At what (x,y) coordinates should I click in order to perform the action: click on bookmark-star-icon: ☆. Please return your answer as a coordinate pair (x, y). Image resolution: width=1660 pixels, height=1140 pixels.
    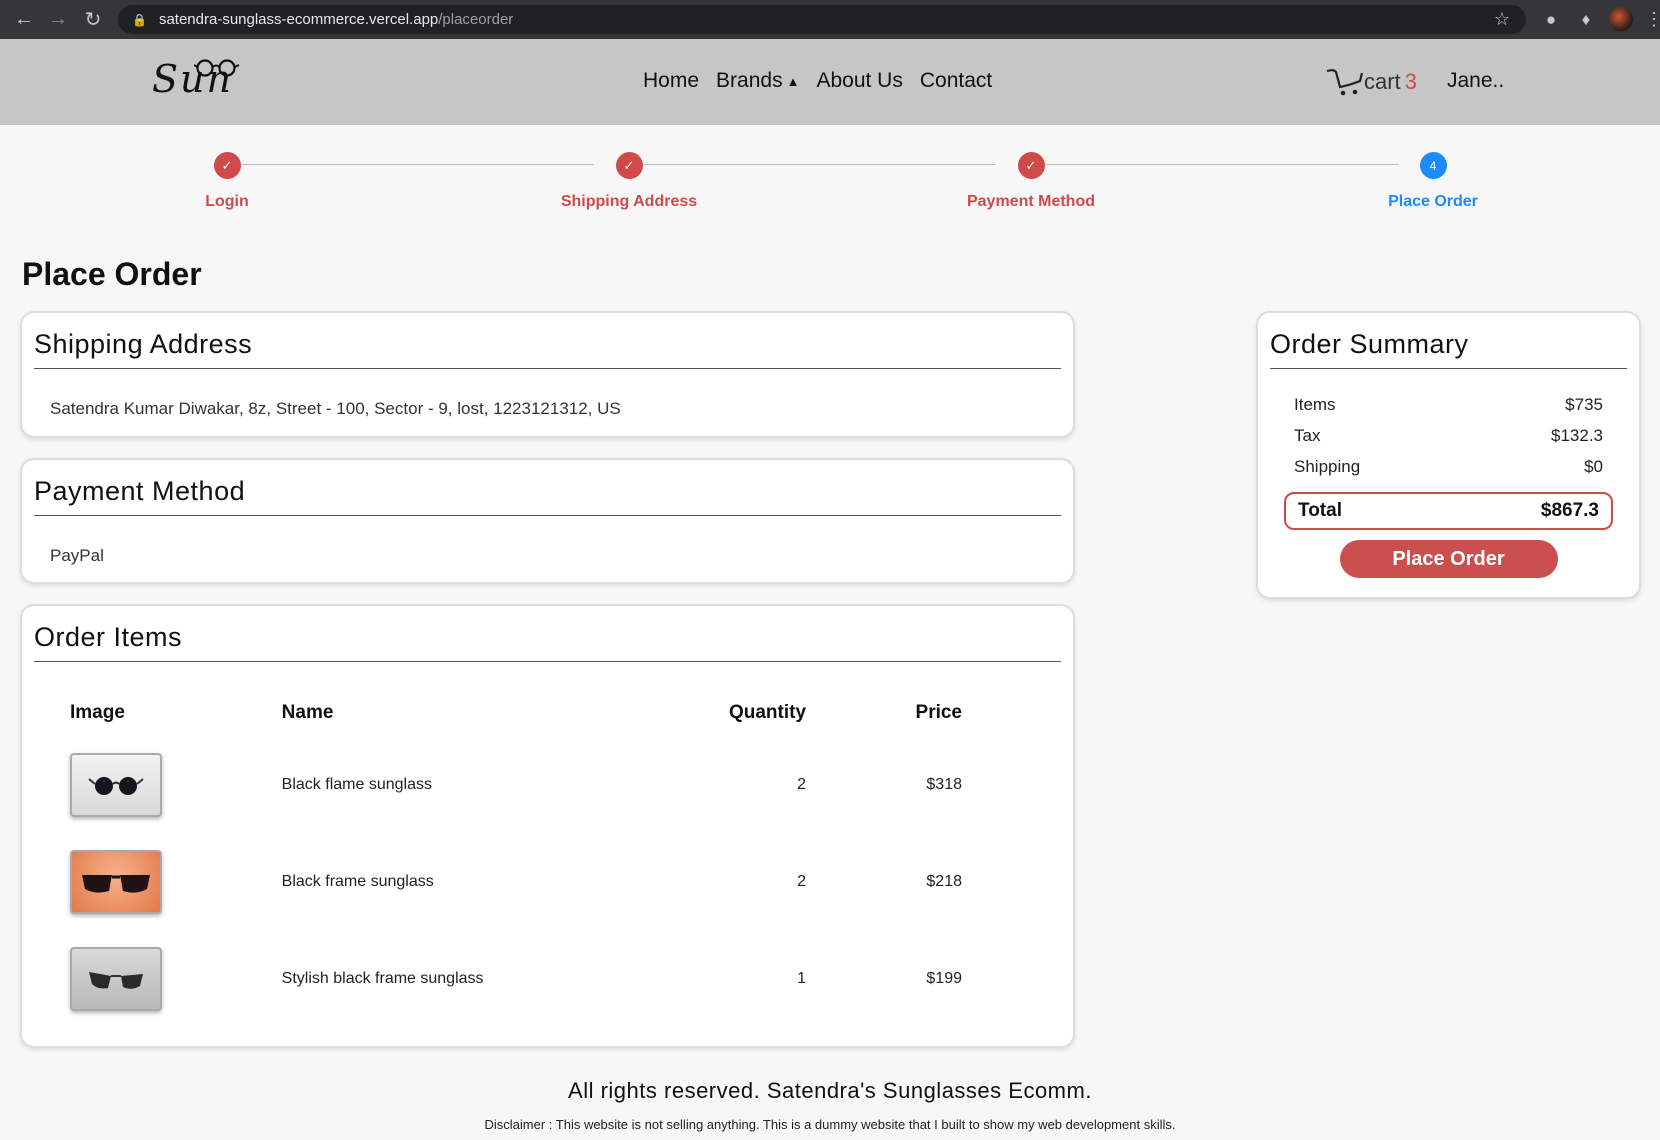
    Looking at the image, I should click on (1502, 19).